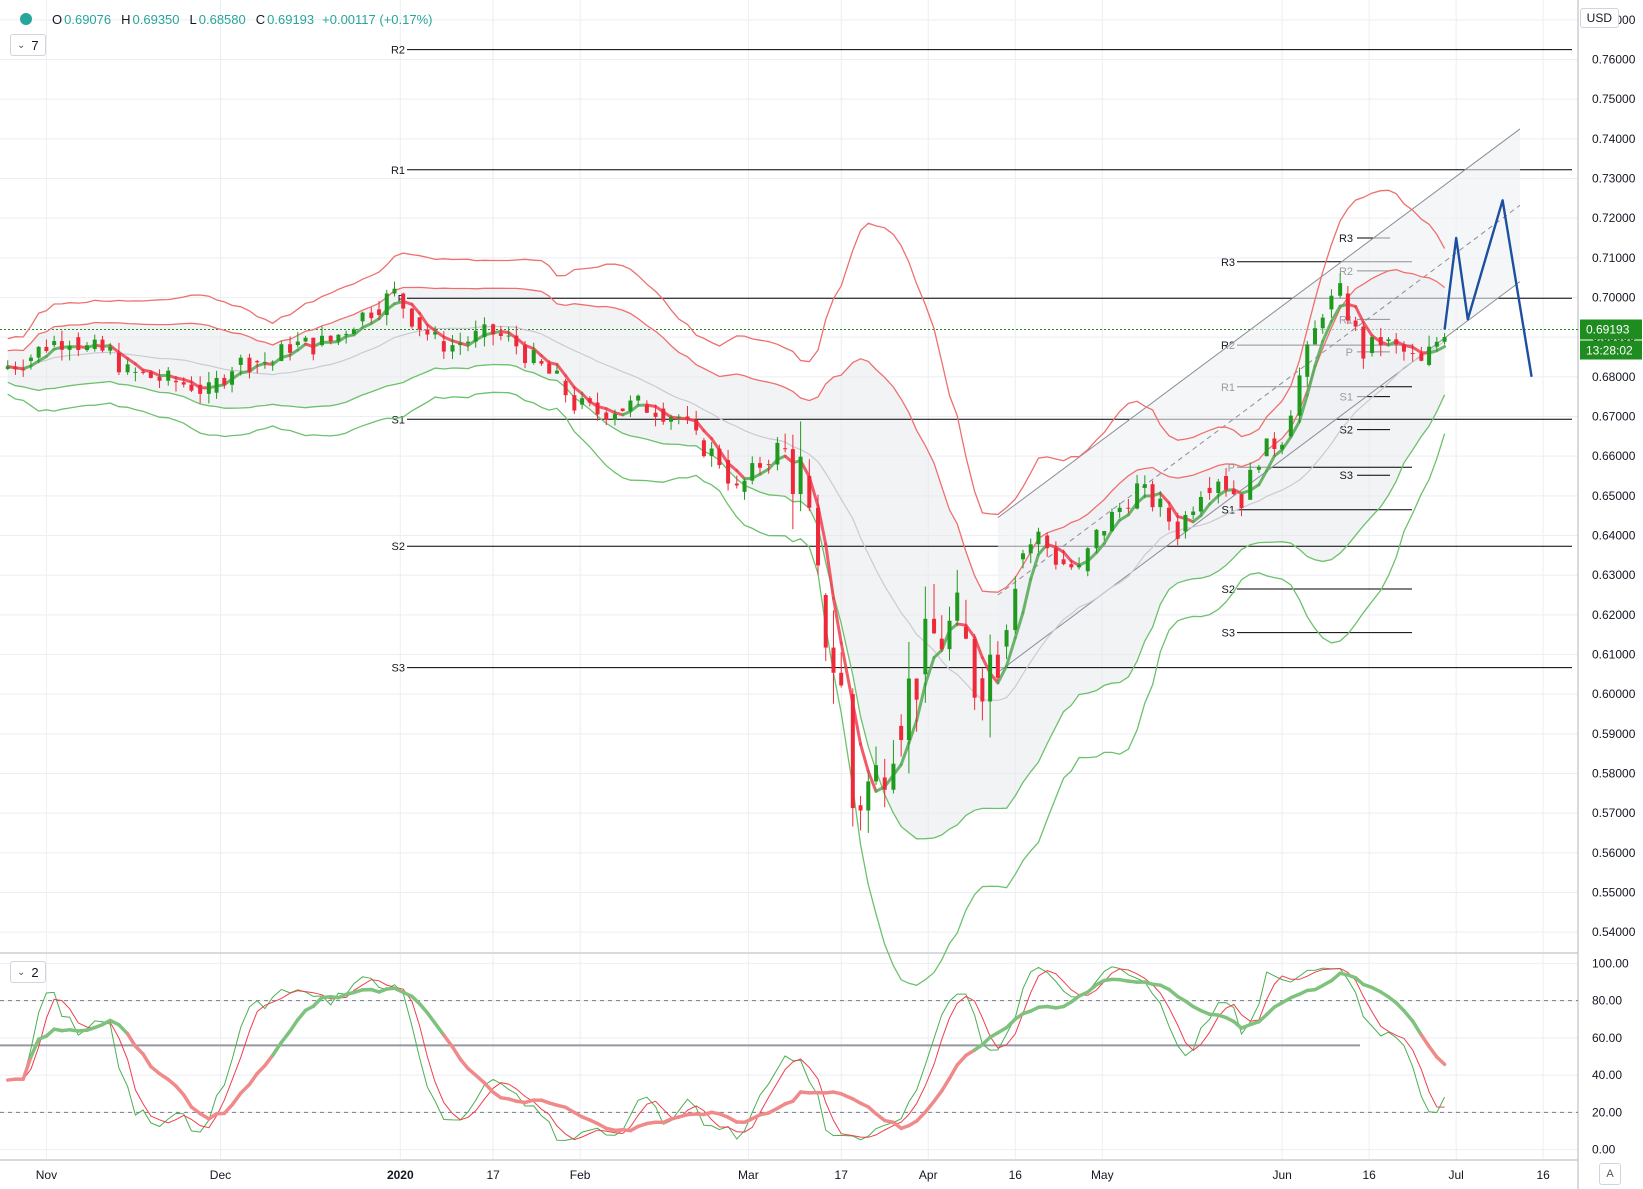  I want to click on auto-scale-button: A, so click(1610, 1174).